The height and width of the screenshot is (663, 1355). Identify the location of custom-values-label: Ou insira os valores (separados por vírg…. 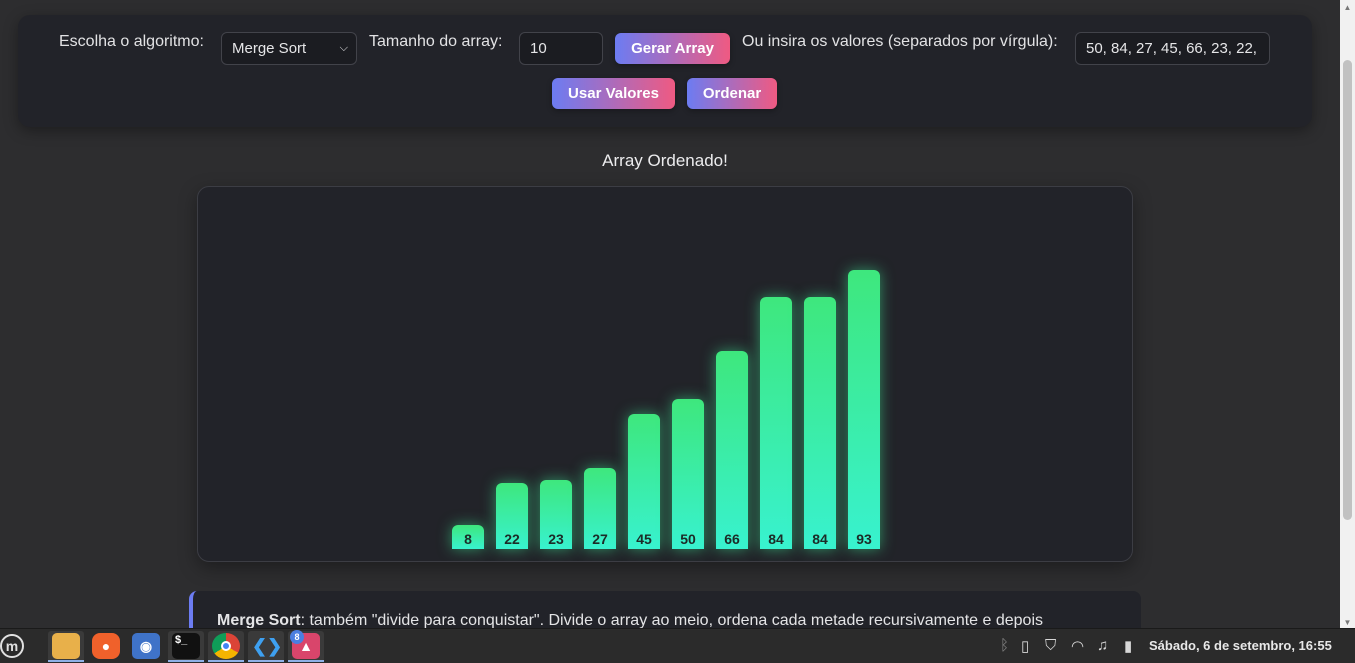
(900, 41).